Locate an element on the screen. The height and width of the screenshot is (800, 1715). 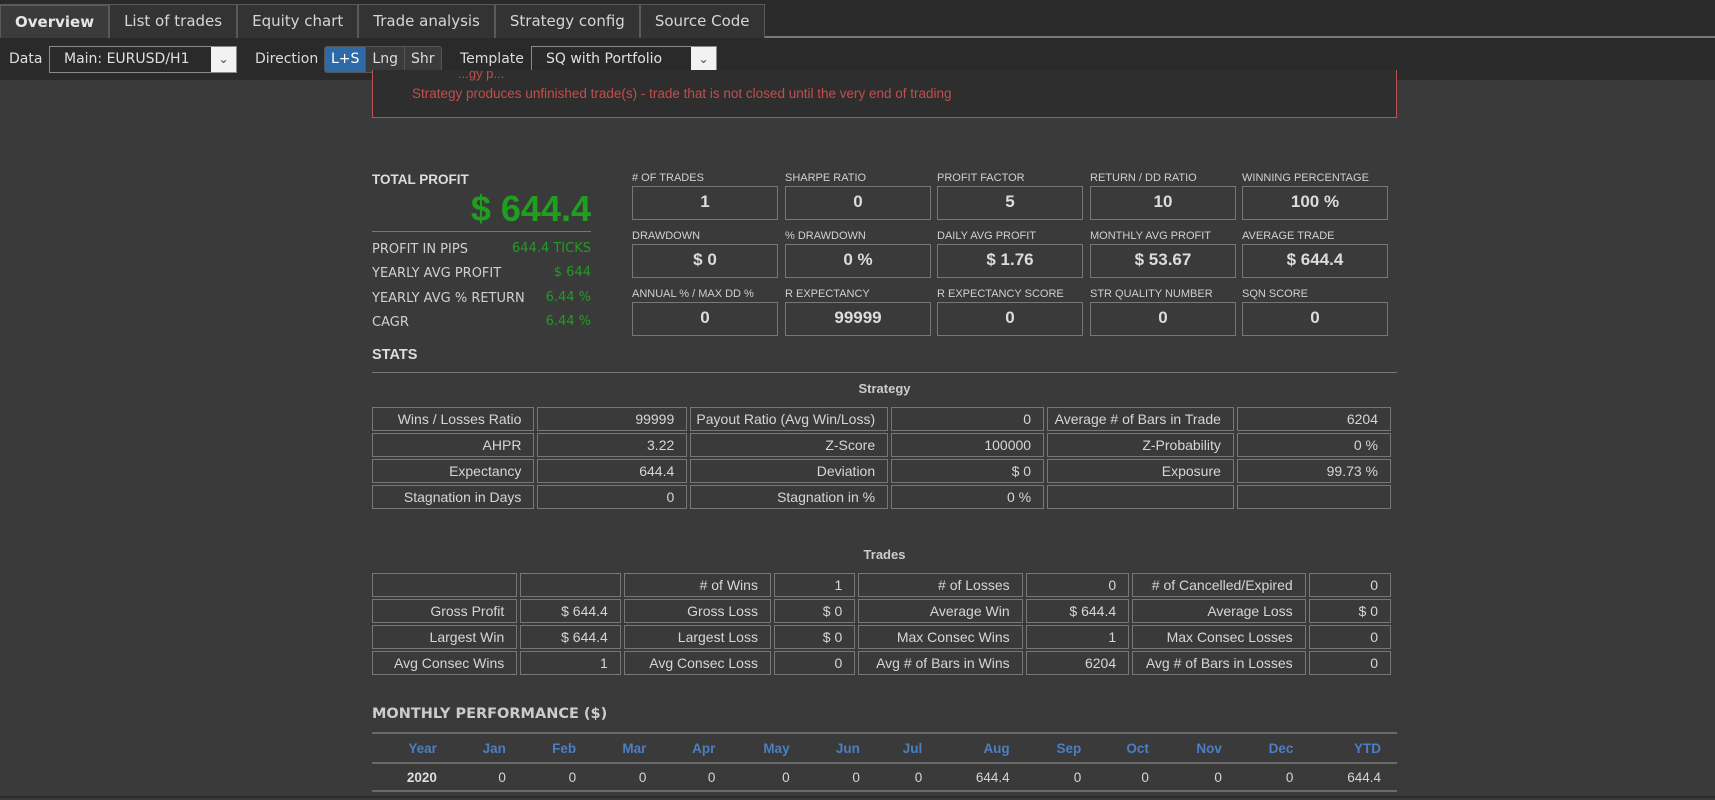
kpi-label: MONTHLY AVG PROFIT is located at coordinates (1151, 236).